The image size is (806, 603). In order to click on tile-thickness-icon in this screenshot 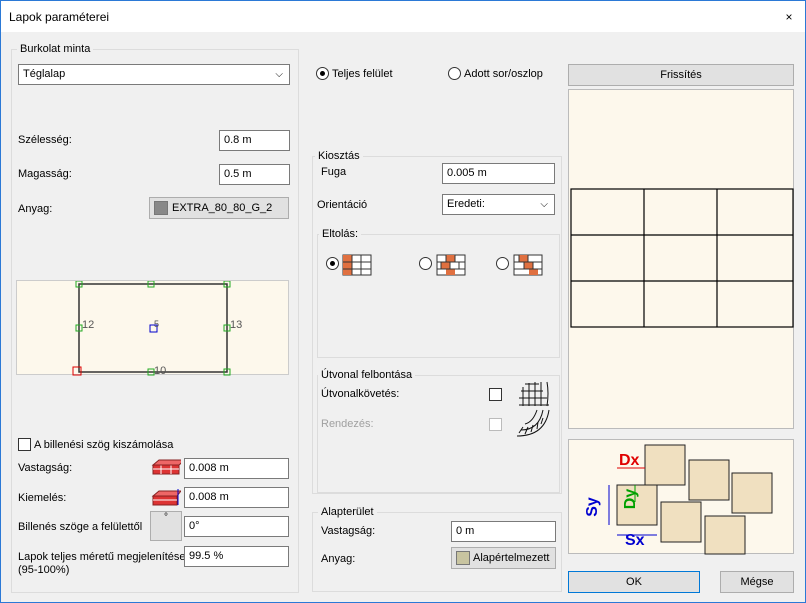, I will do `click(169, 467)`.